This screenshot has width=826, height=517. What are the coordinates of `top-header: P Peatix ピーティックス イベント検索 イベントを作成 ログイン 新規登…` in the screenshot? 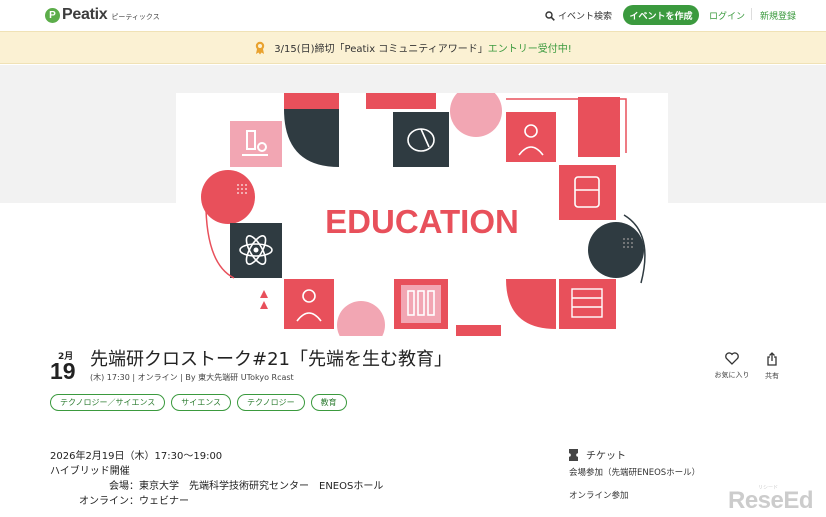 It's located at (413, 15).